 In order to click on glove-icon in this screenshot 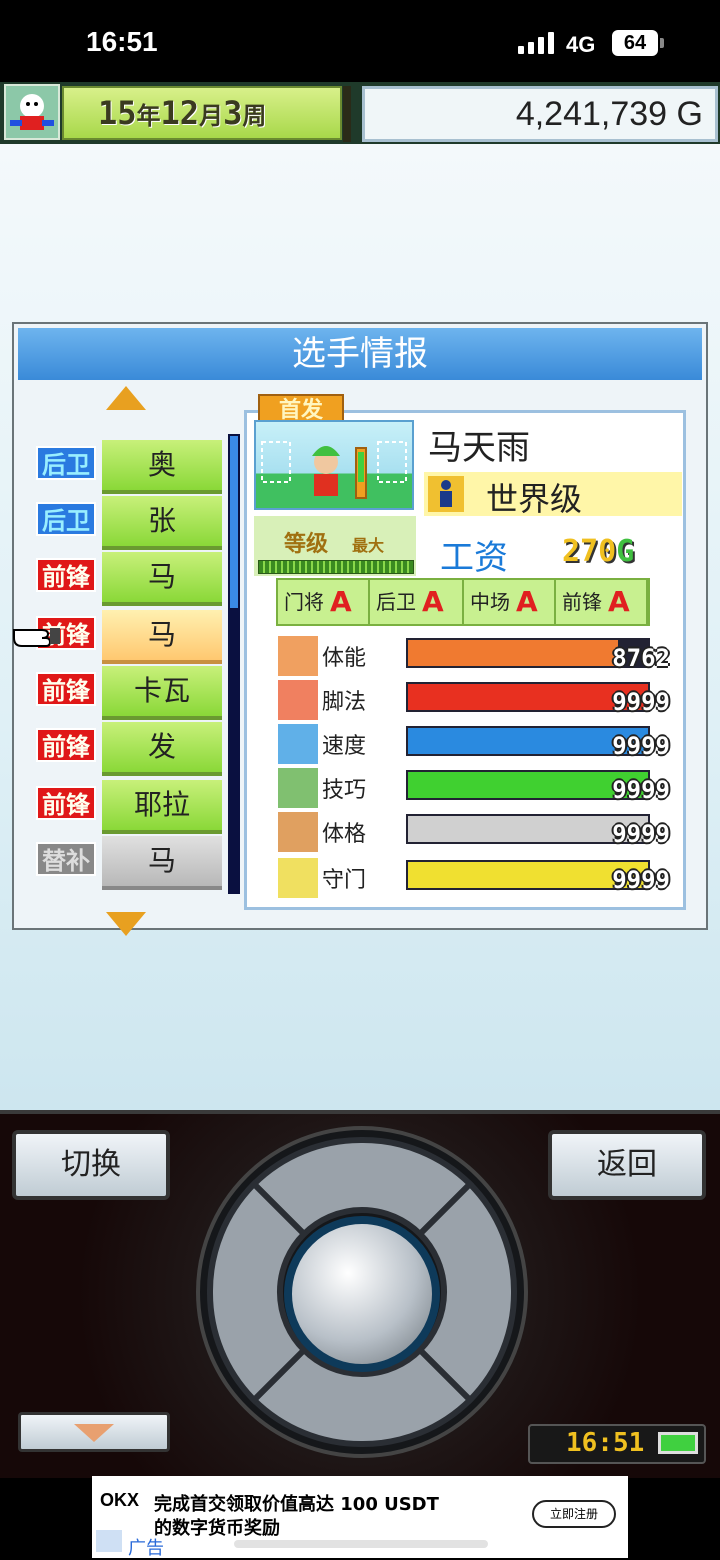, I will do `click(298, 878)`.